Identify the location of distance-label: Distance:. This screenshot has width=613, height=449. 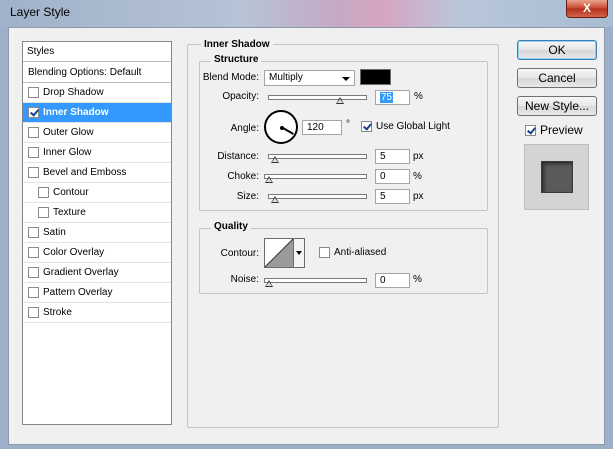
(238, 156).